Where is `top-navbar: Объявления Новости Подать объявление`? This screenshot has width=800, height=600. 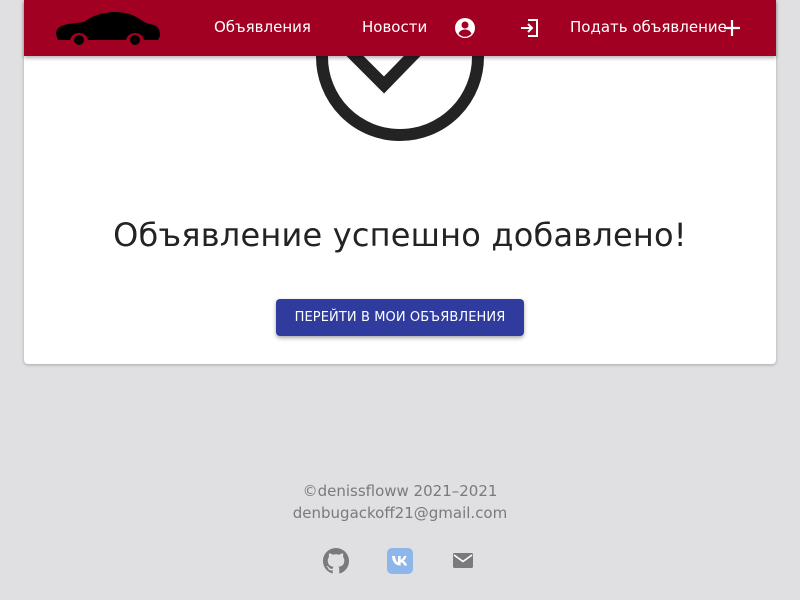 top-navbar: Объявления Новости Подать объявление is located at coordinates (400, 28).